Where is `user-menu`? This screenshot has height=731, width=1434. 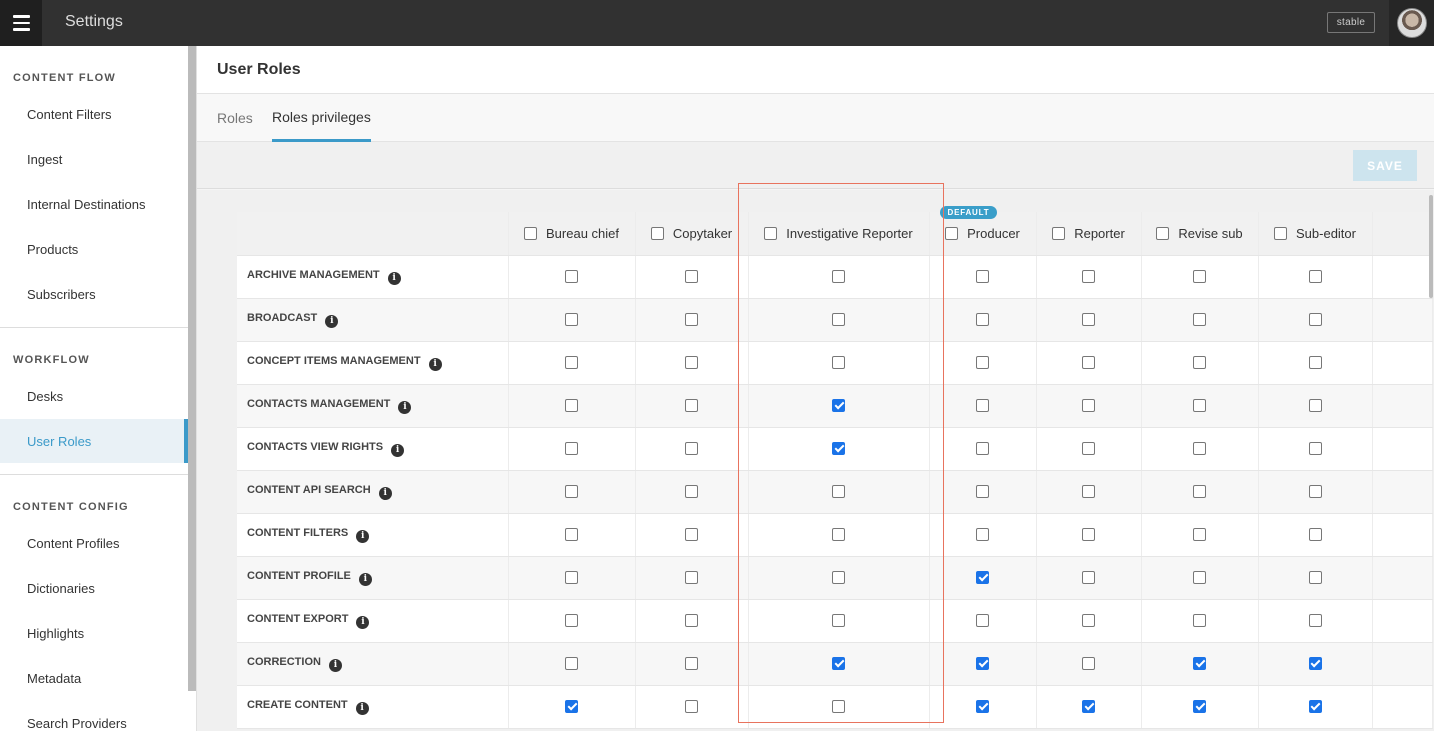 user-menu is located at coordinates (1411, 23).